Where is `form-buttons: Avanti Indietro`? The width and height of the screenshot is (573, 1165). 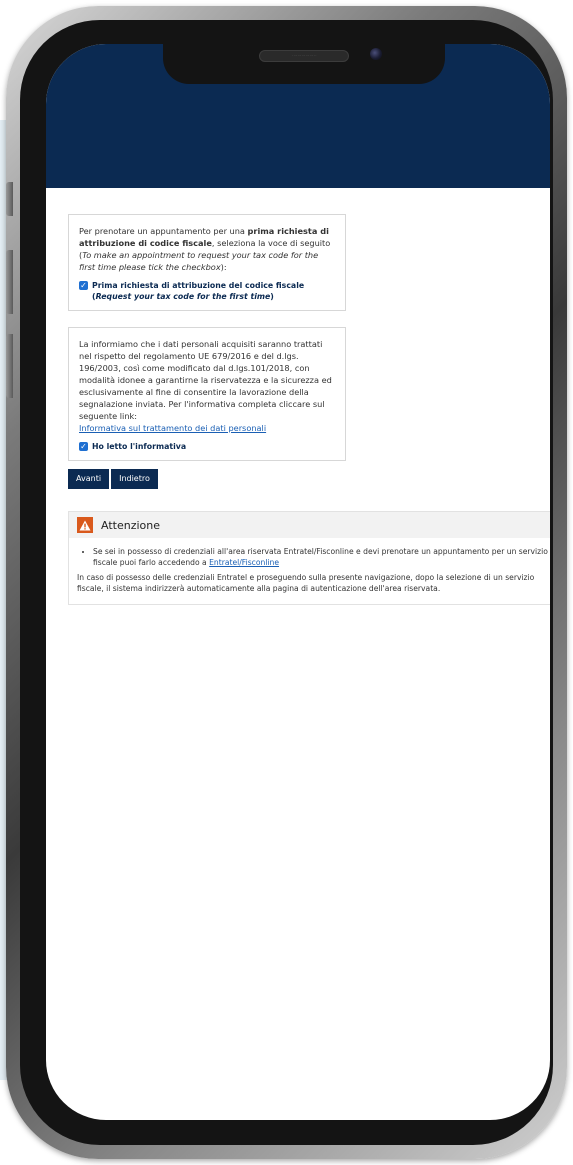 form-buttons: Avanti Indietro is located at coordinates (113, 479).